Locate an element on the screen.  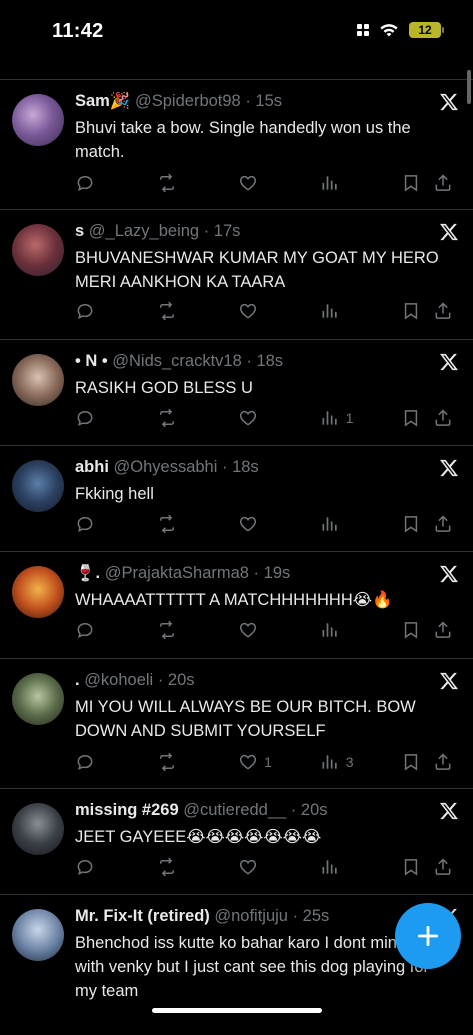
timestamp: 19s is located at coordinates (277, 573).